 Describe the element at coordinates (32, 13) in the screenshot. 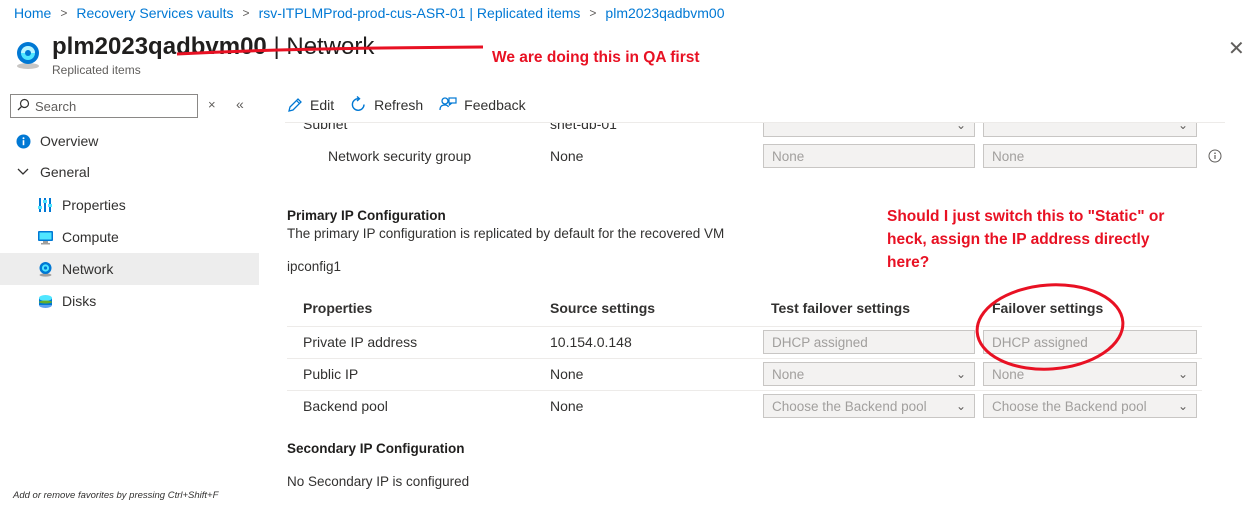

I see `breadcrumb-home: Home` at that location.